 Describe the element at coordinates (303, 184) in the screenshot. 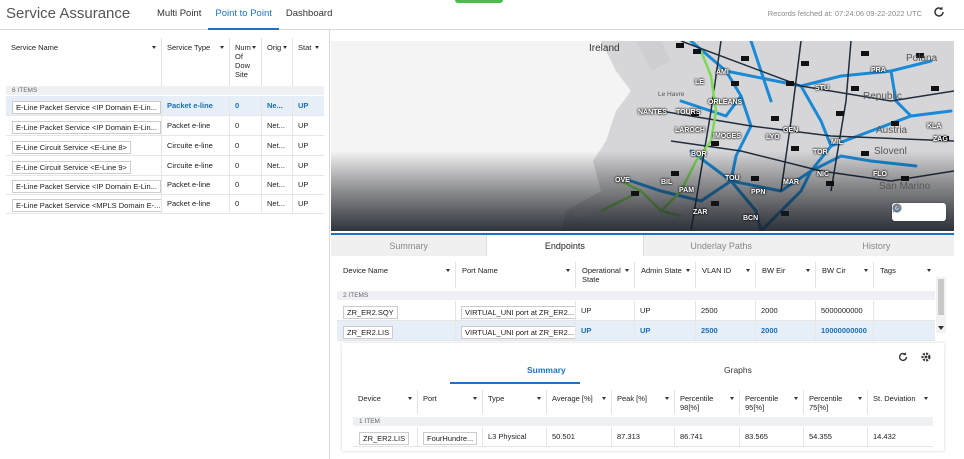

I see `status: UP` at that location.